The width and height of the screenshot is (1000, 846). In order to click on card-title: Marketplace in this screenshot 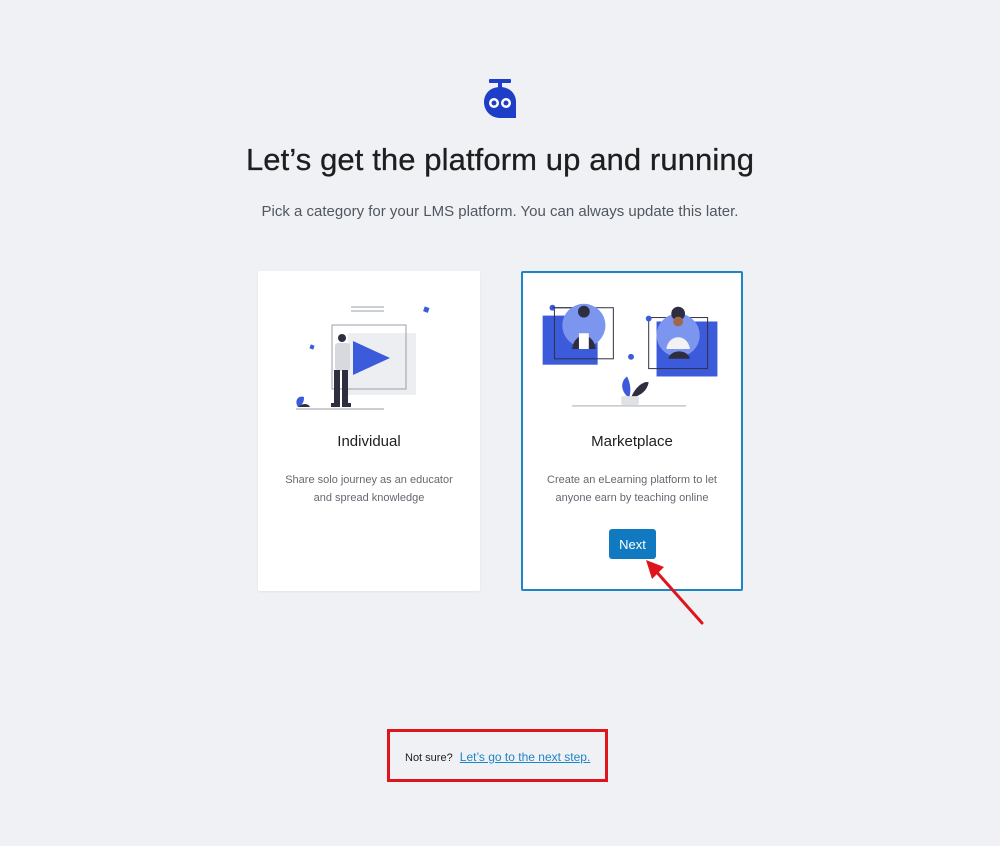, I will do `click(632, 441)`.